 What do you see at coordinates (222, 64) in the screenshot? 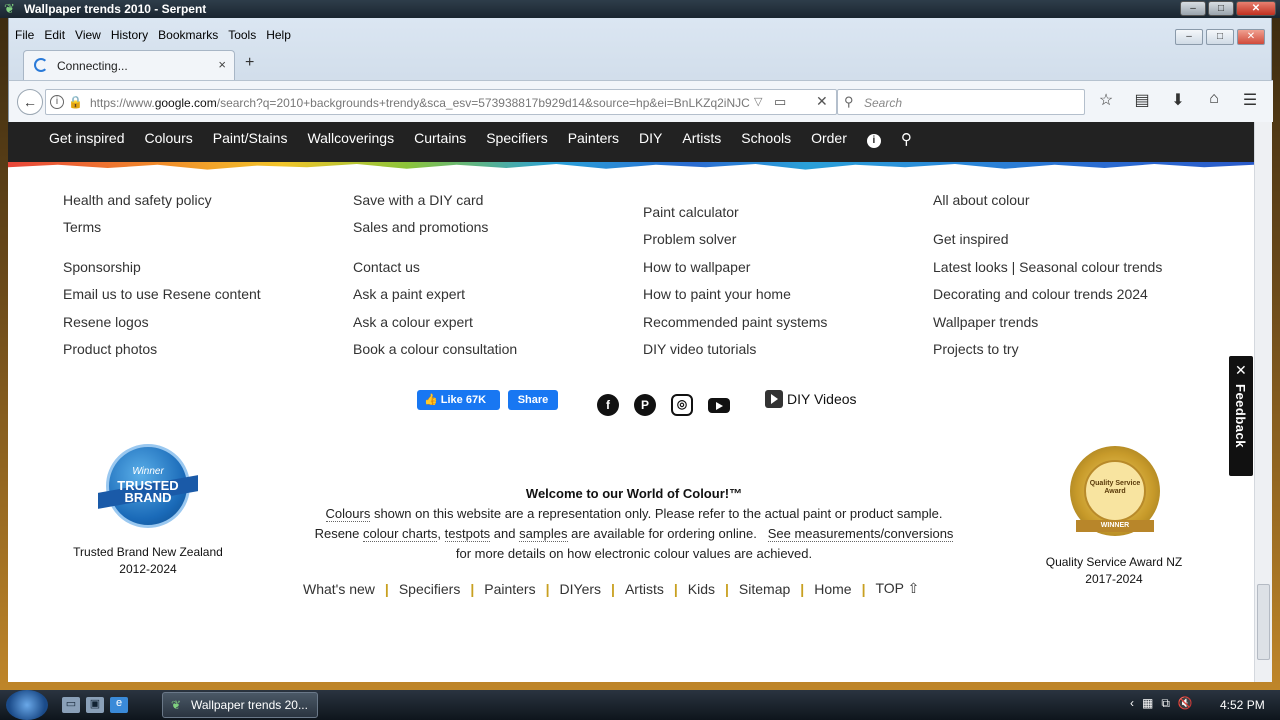
I see `tab-close-icon: ×` at bounding box center [222, 64].